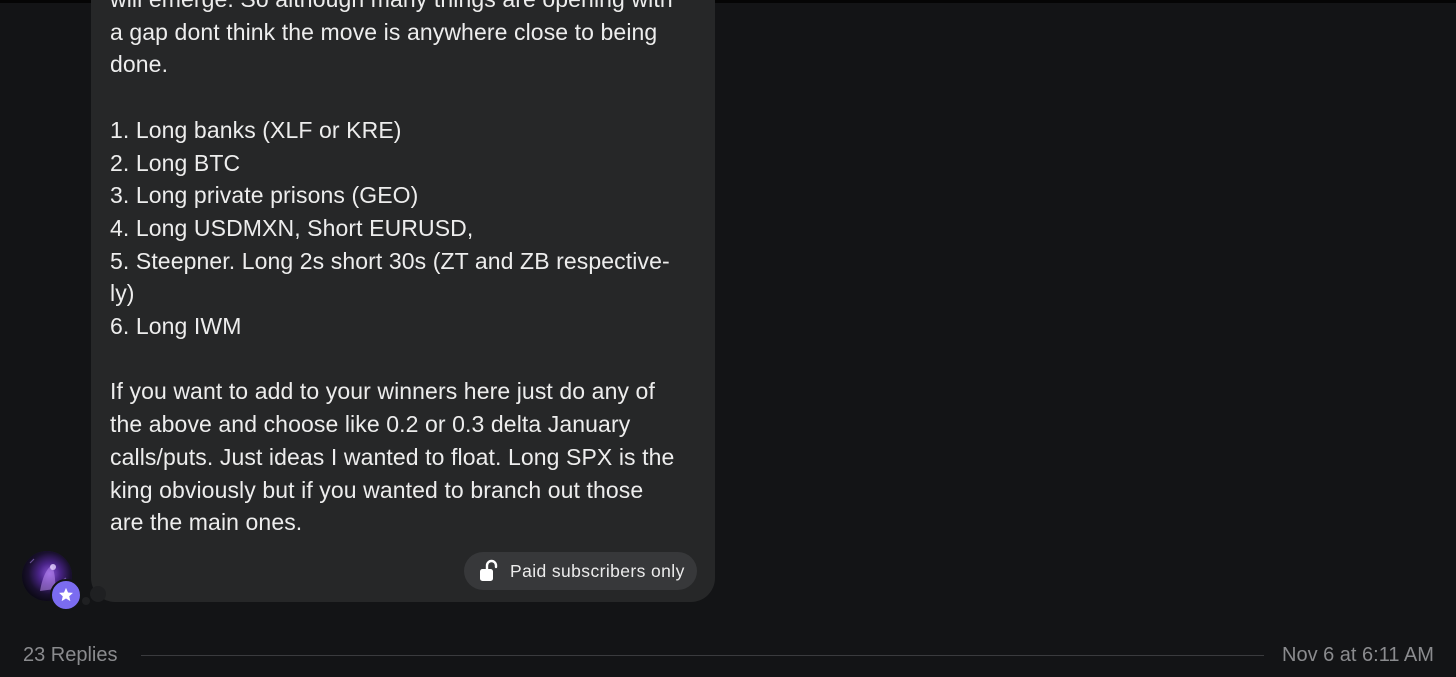 This screenshot has width=1456, height=677. Describe the element at coordinates (66, 595) in the screenshot. I see `star-icon` at that location.